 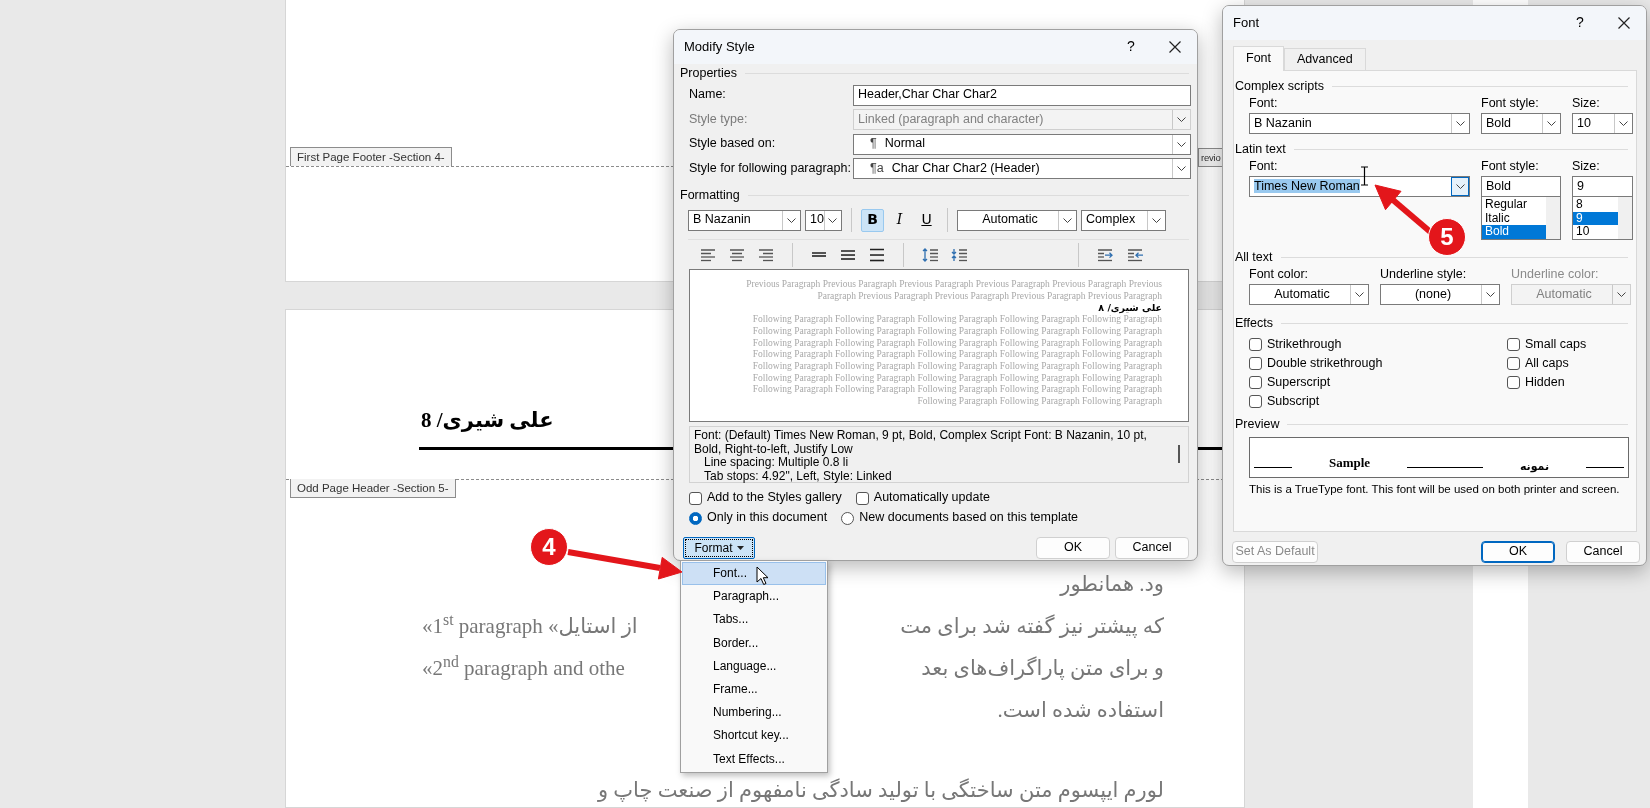 I want to click on list-item: Regular, so click(x=1514, y=205).